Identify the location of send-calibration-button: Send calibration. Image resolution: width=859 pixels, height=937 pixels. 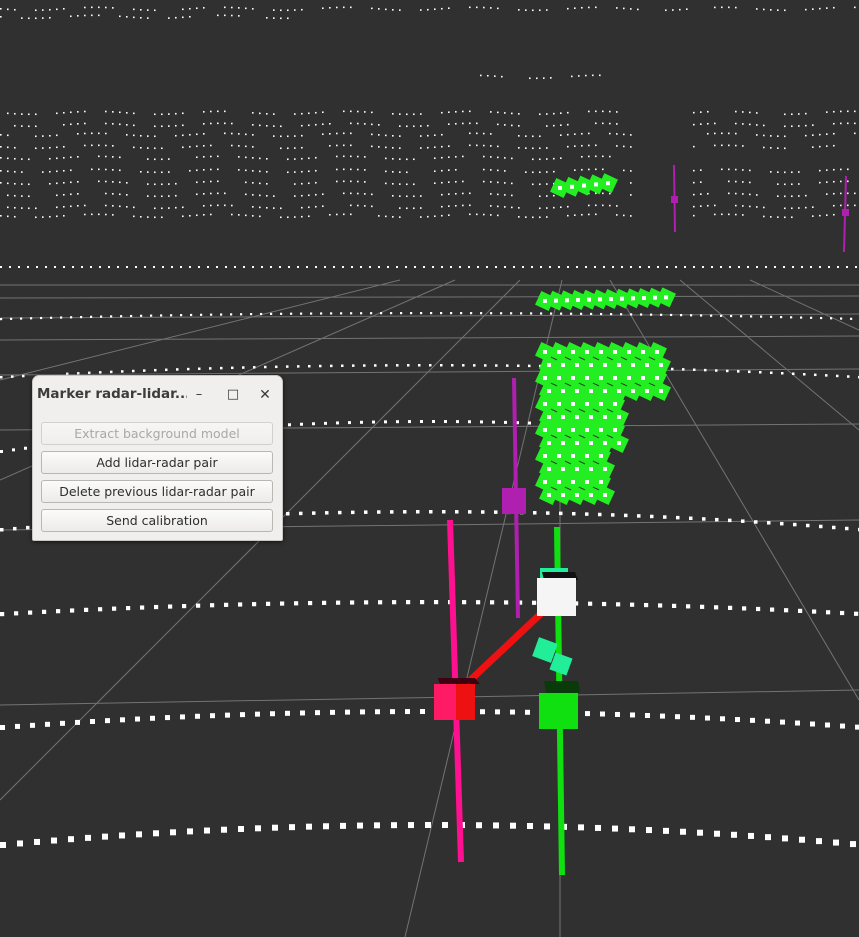
(157, 520).